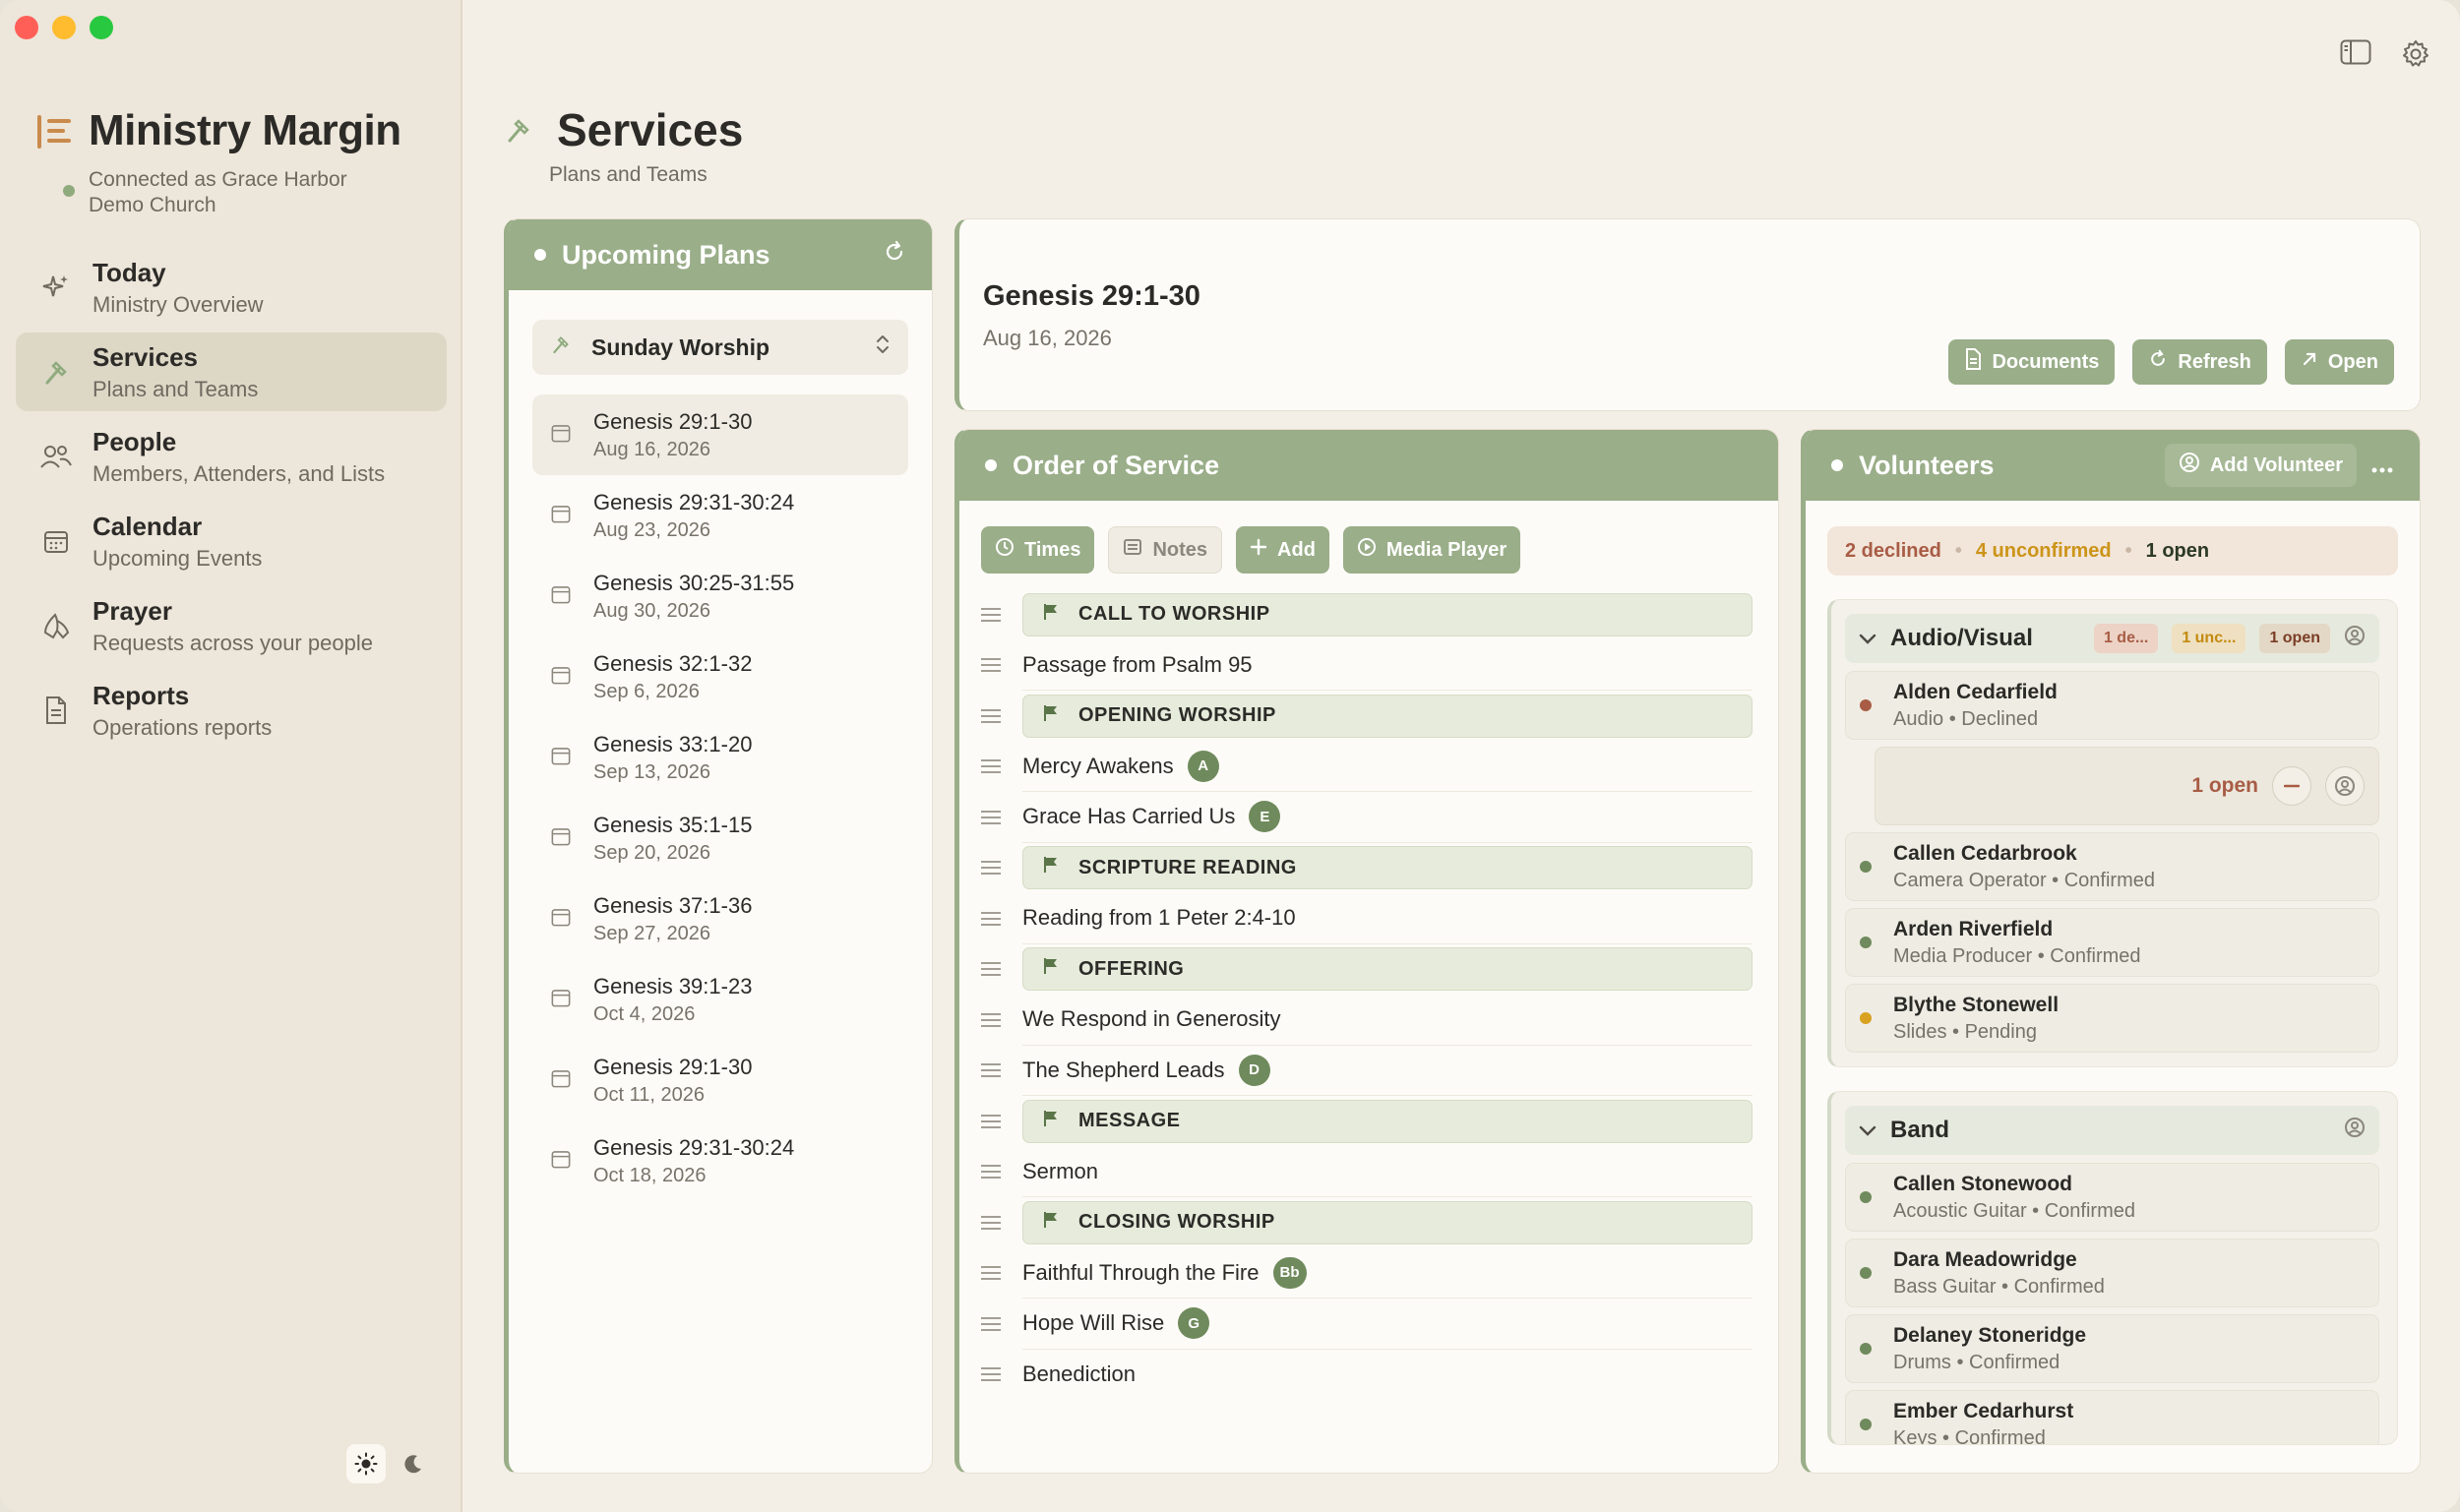 The height and width of the screenshot is (1512, 2460). I want to click on order-section-row: OPENING WORSHIP, so click(1367, 717).